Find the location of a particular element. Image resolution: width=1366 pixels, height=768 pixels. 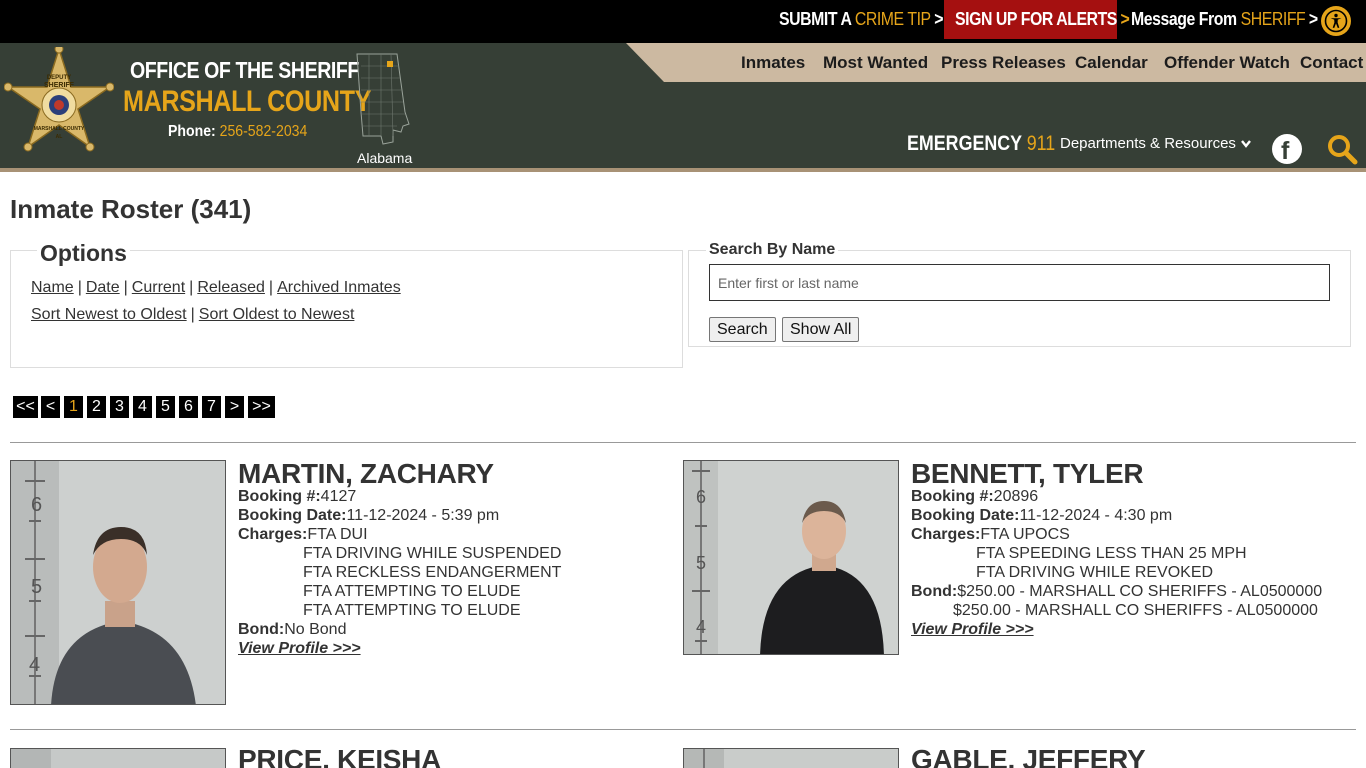

badge-text-county: MARSHALL COUNTY is located at coordinates (59, 129).